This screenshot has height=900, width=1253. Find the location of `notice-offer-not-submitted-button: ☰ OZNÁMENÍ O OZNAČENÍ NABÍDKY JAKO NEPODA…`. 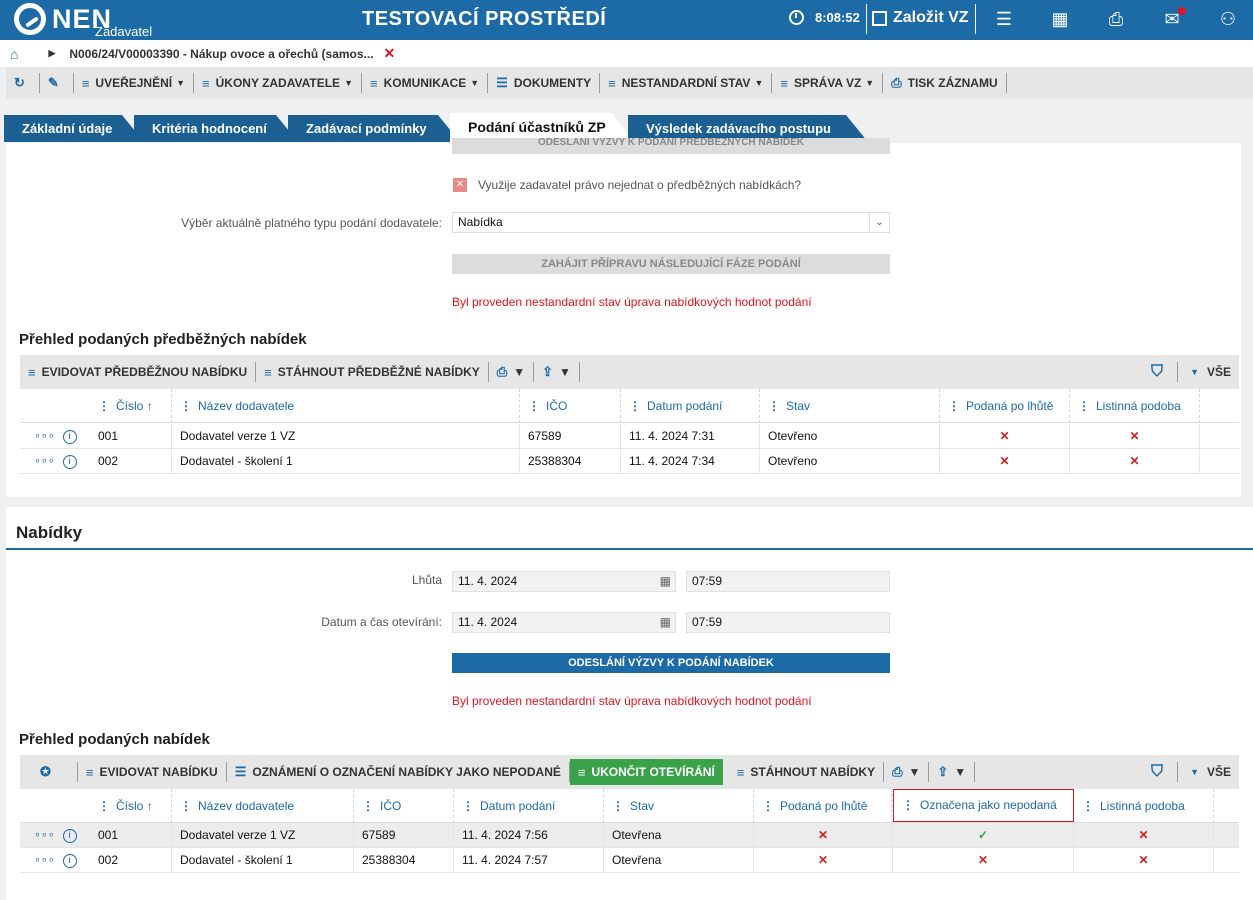

notice-offer-not-submitted-button: ☰ OZNÁMENÍ O OZNAČENÍ NABÍDKY JAKO NEPODA… is located at coordinates (398, 772).